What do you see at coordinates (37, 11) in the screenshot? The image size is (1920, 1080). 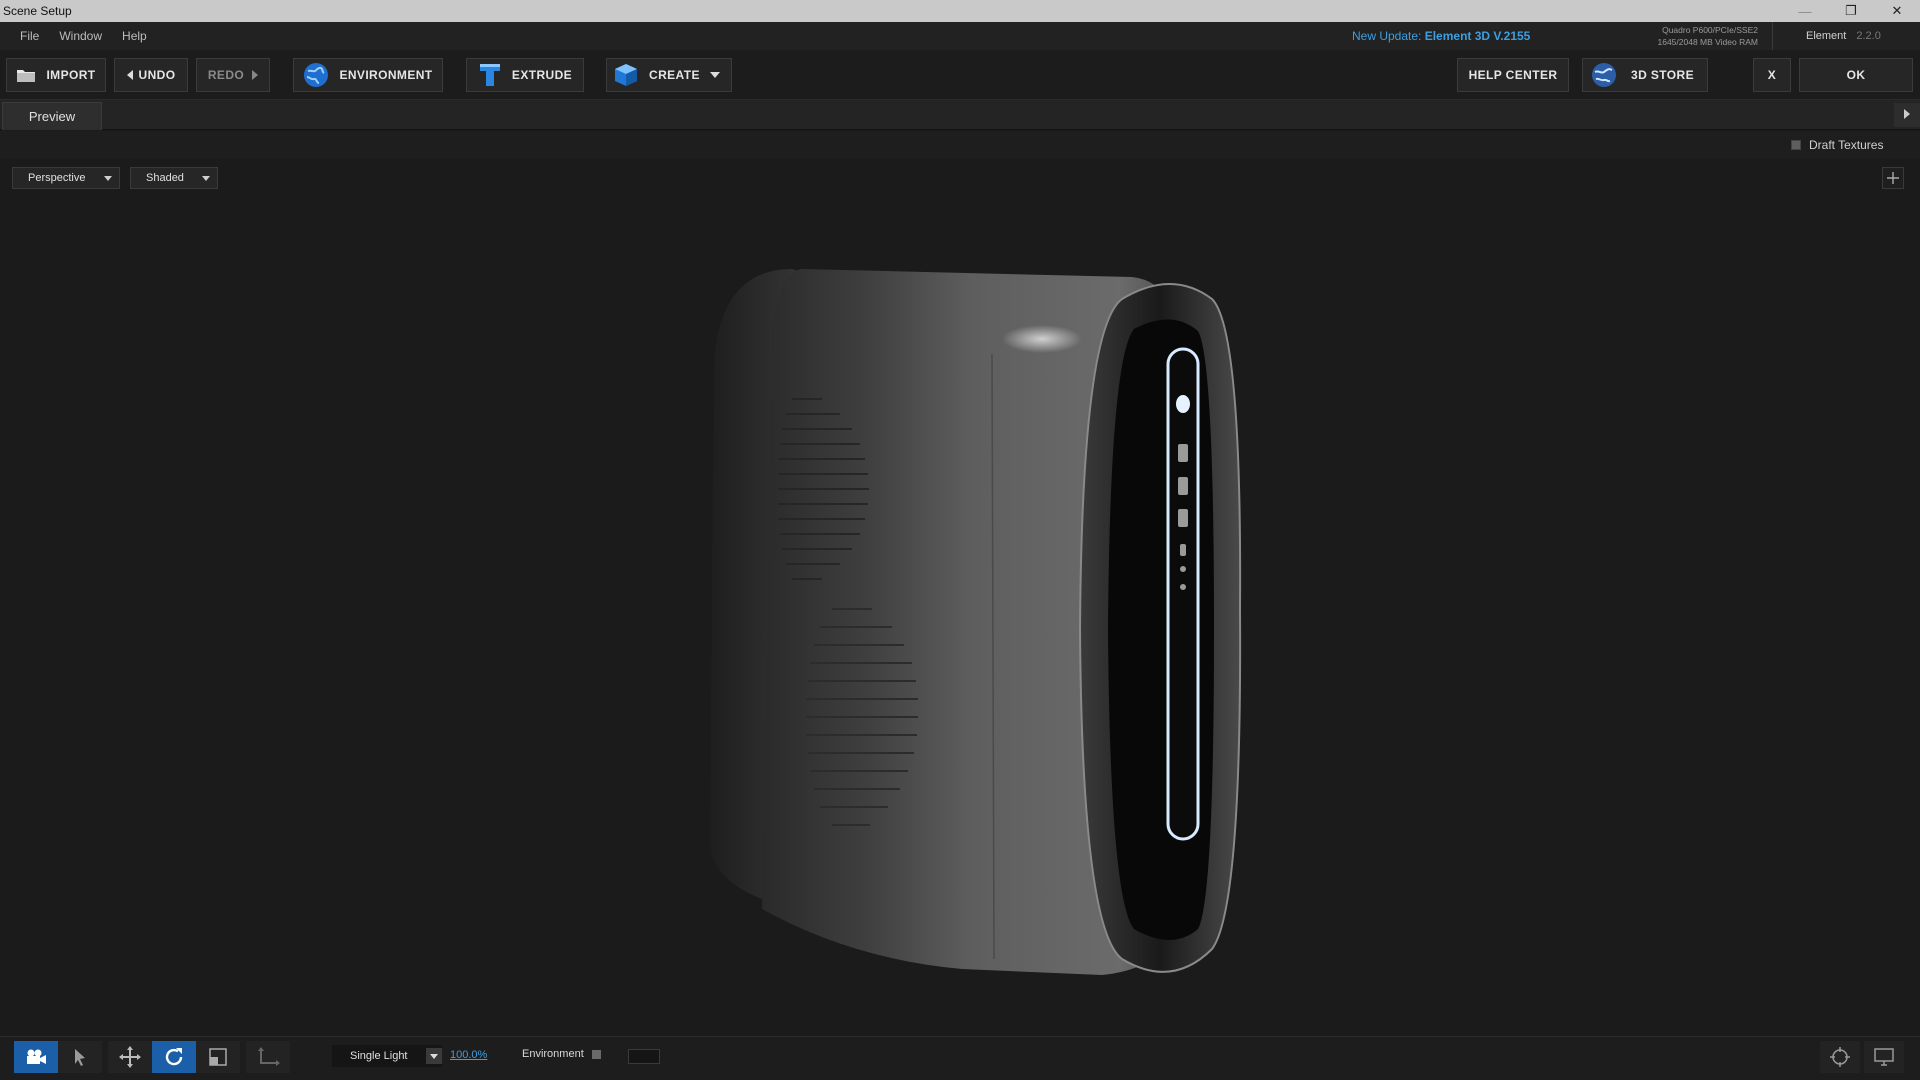 I see `window-title: Scene Setup` at bounding box center [37, 11].